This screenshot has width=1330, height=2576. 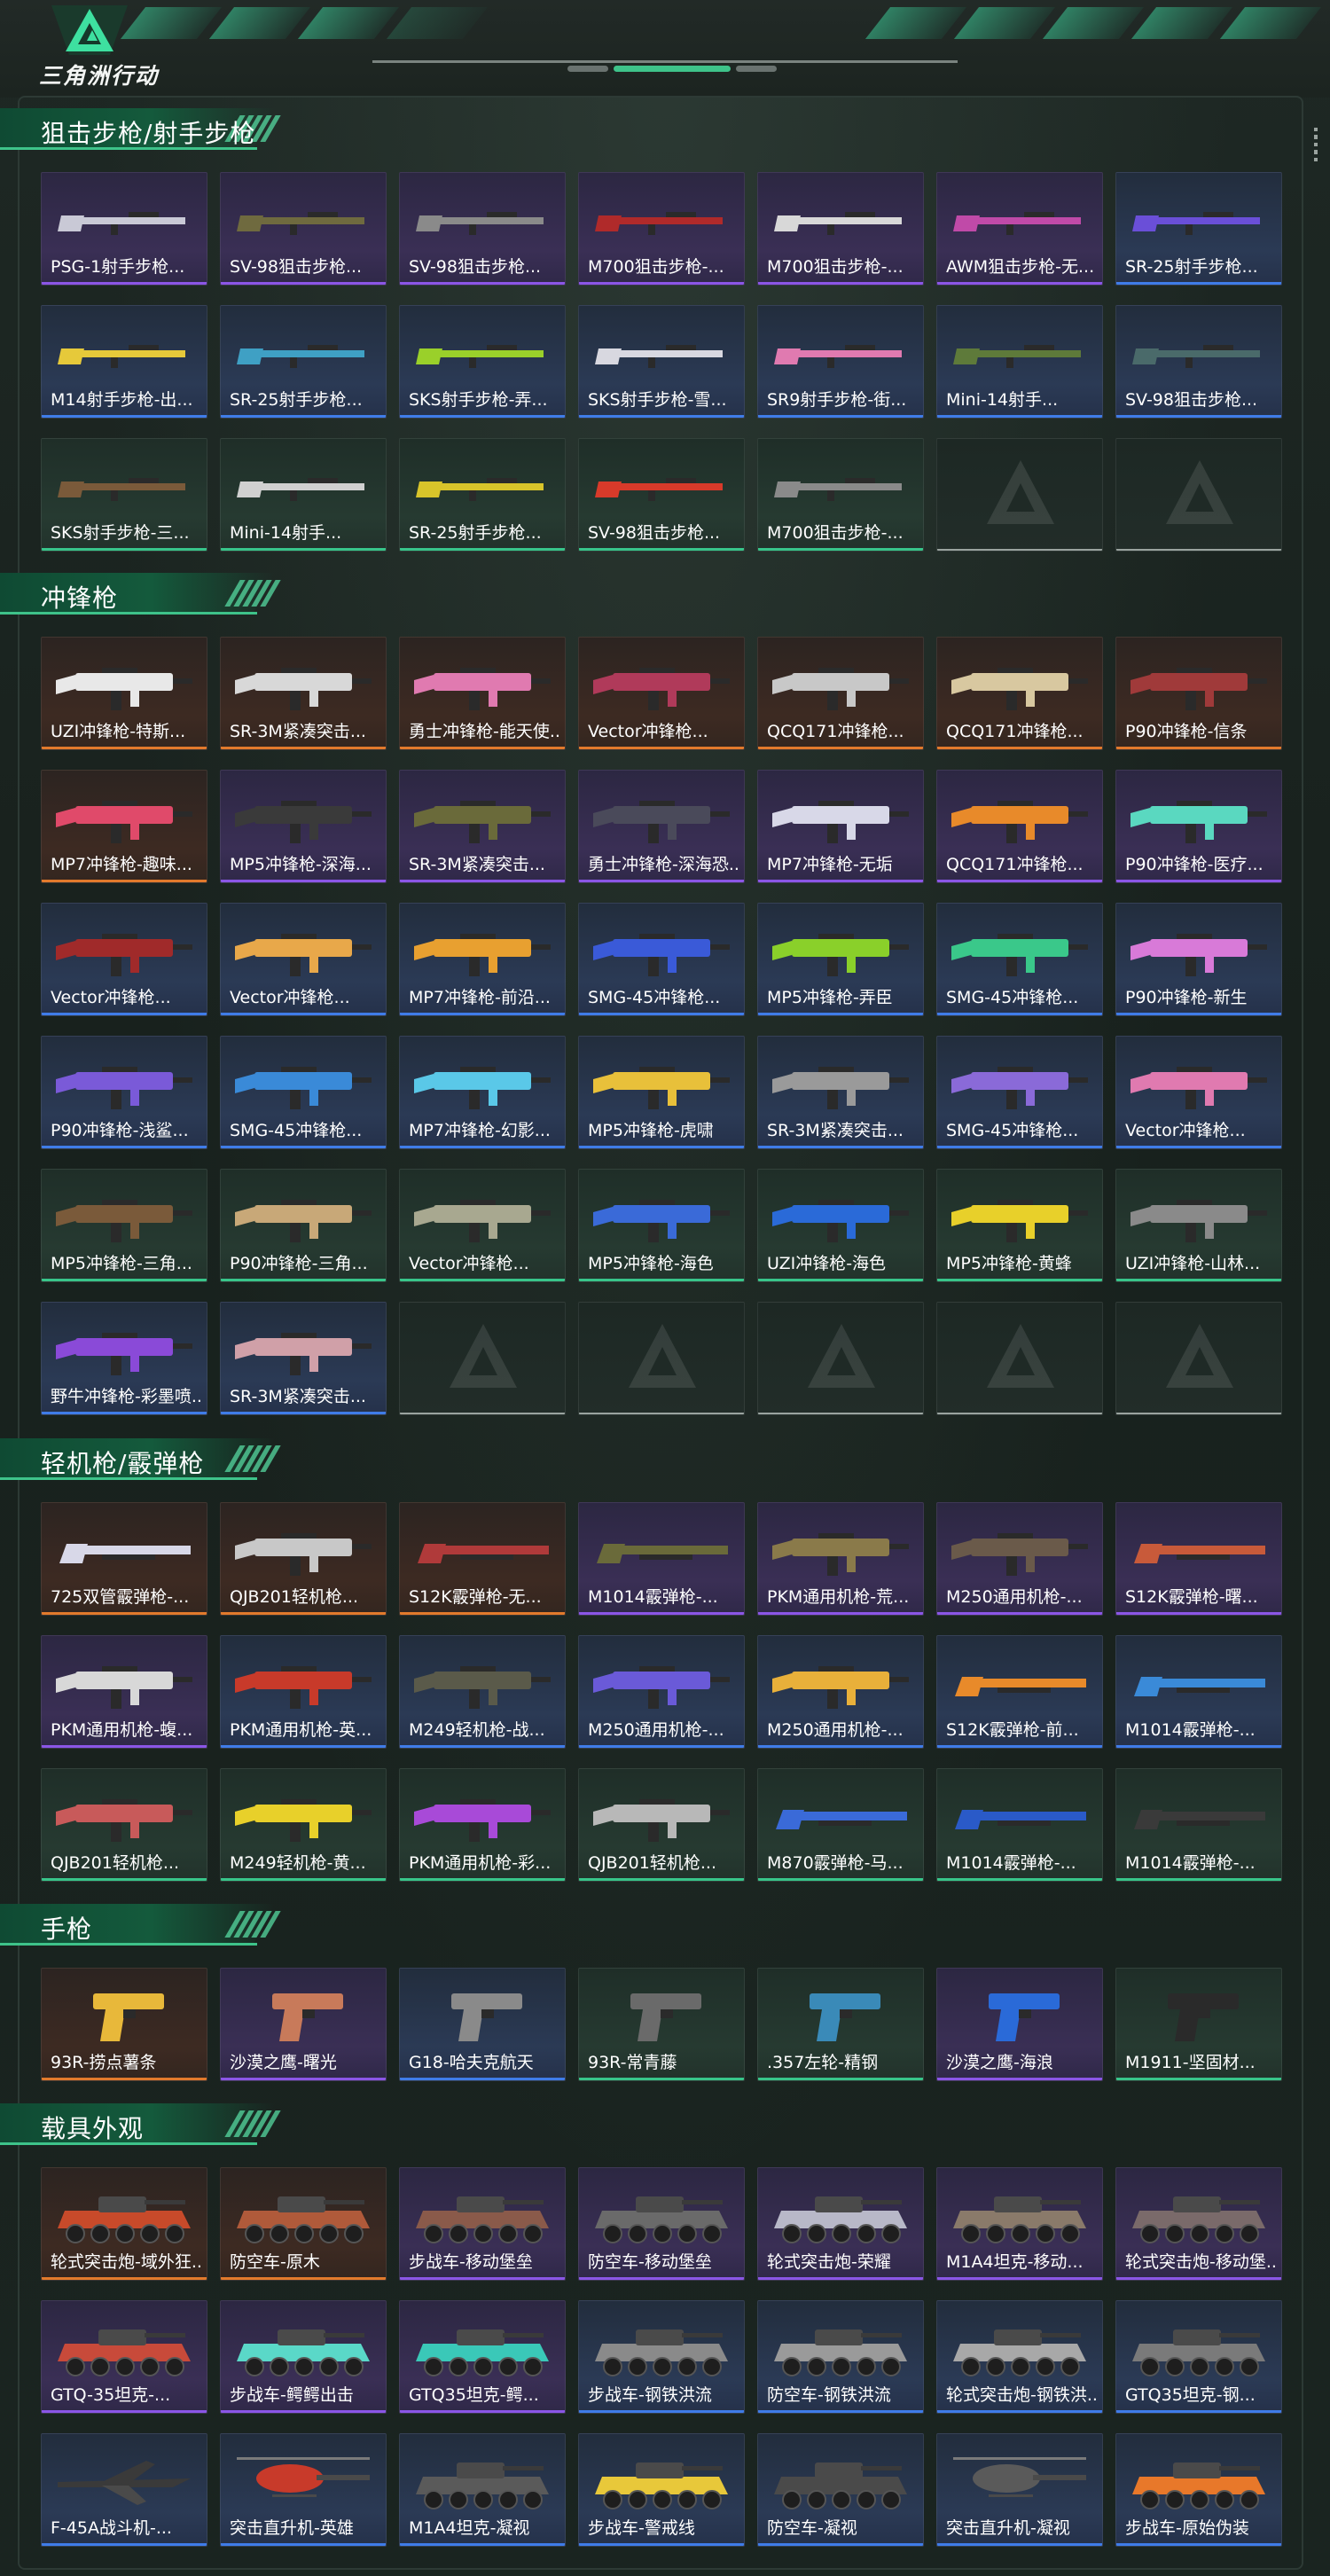 I want to click on skin-card: 突击直升机-英雄, so click(x=303, y=2490).